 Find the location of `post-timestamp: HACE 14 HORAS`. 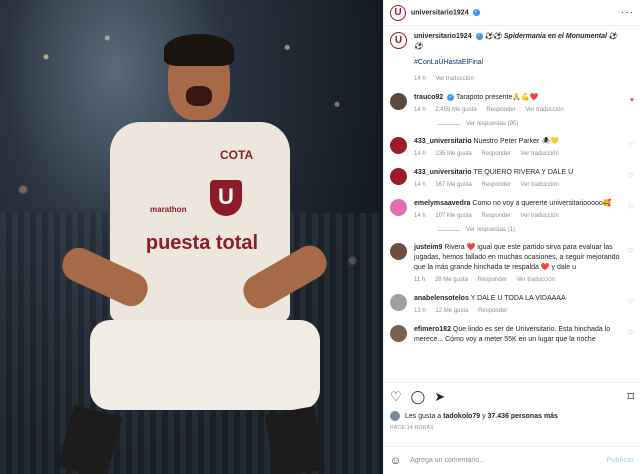

post-timestamp: HACE 14 HORAS is located at coordinates (512, 428).